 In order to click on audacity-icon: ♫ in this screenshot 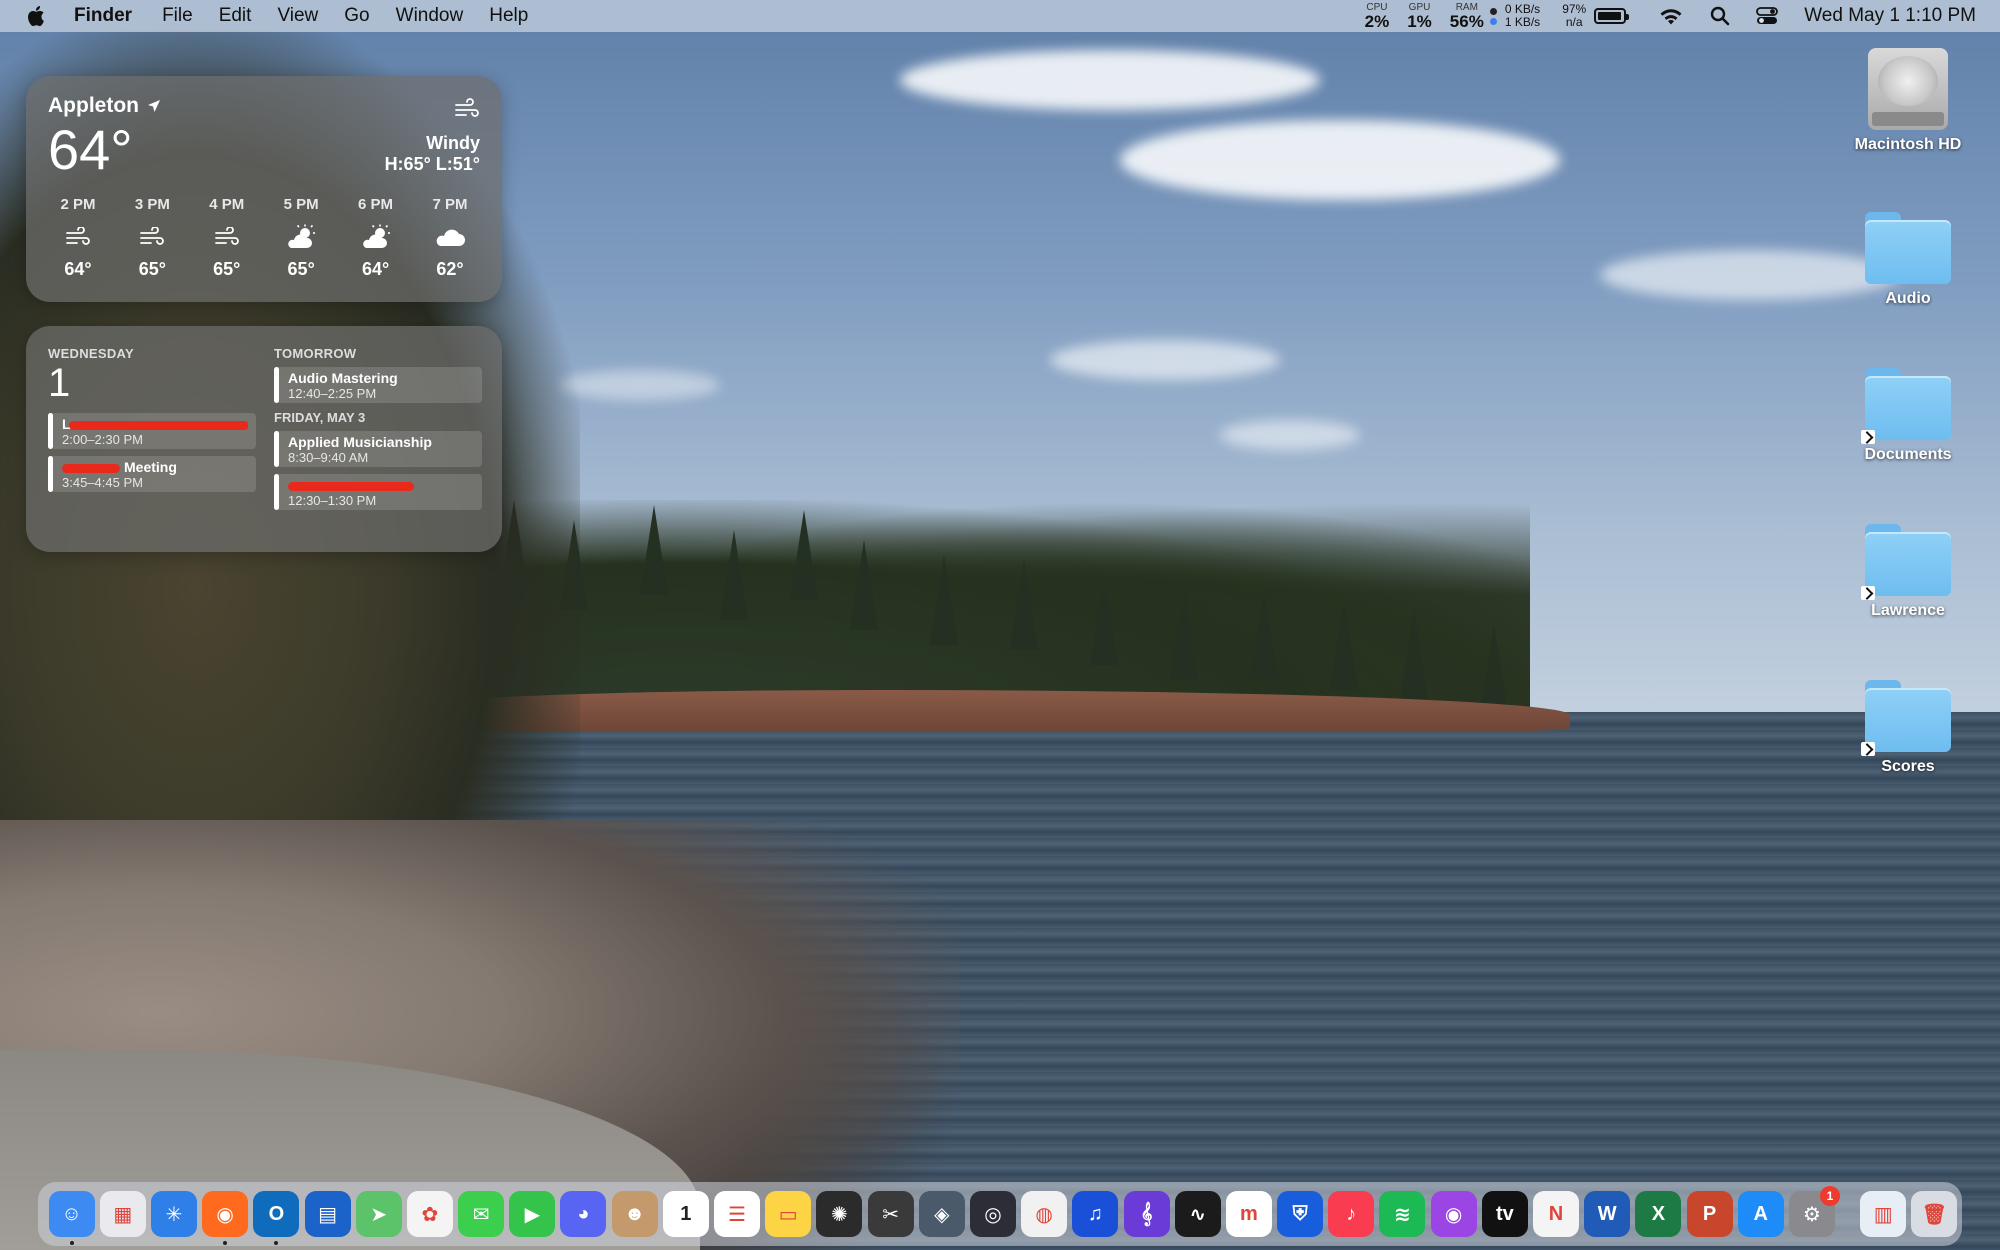, I will do `click(1095, 1214)`.